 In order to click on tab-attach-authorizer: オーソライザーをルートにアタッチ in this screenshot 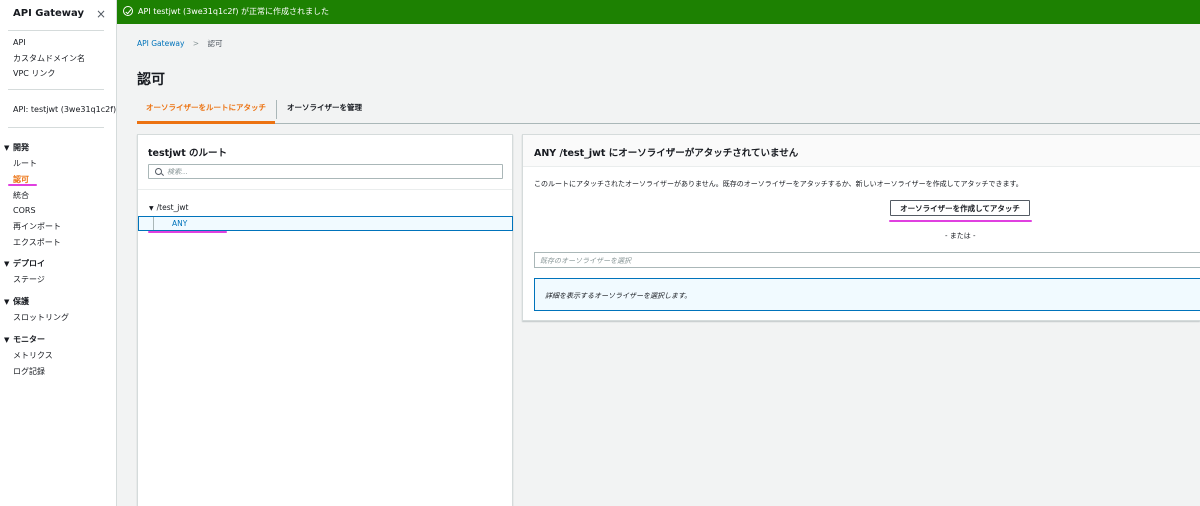, I will do `click(206, 110)`.